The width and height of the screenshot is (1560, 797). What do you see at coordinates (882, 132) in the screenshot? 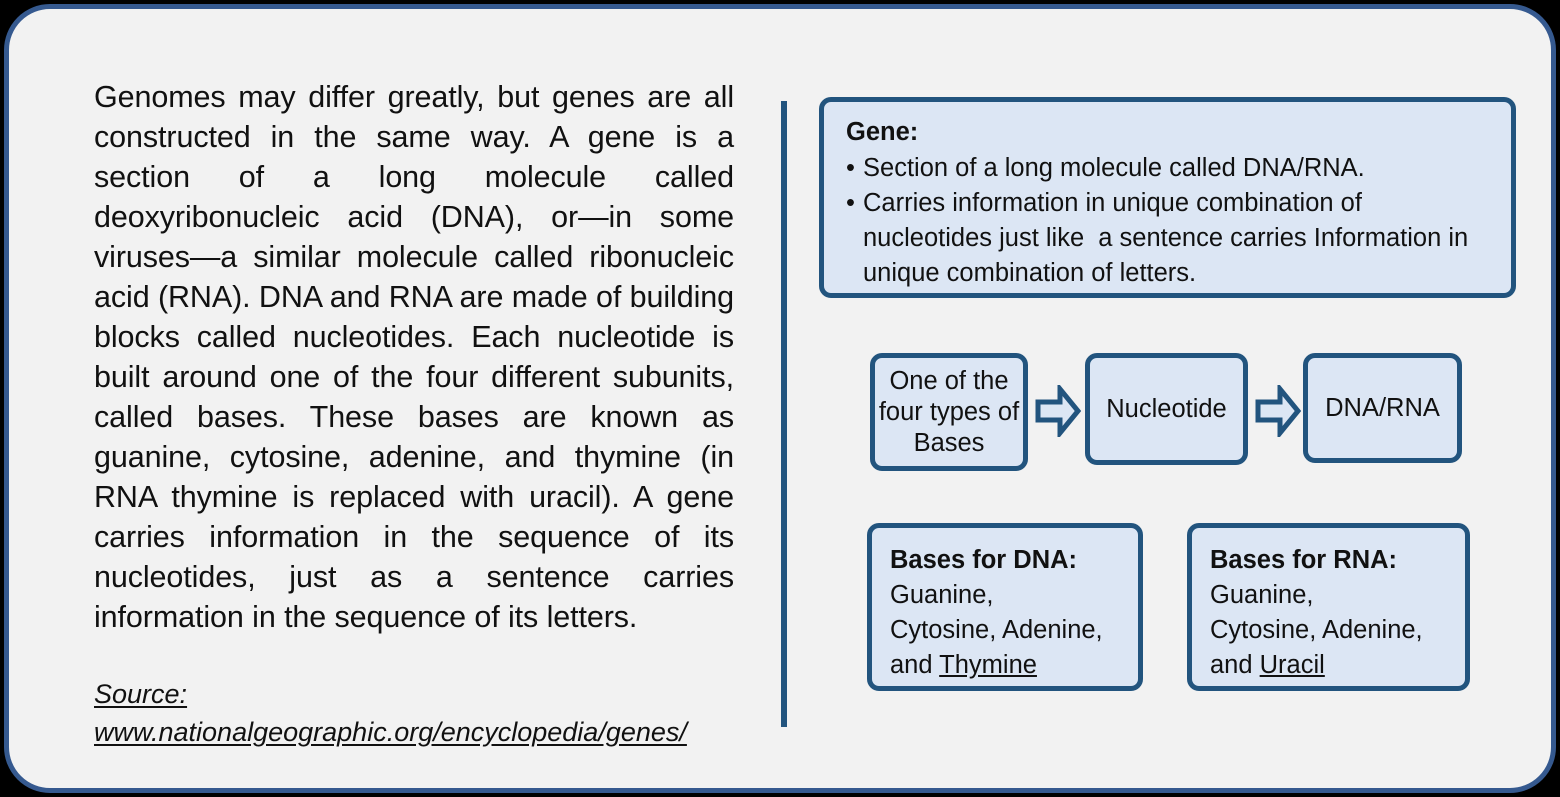
I see `gene-box-title: Gene:` at bounding box center [882, 132].